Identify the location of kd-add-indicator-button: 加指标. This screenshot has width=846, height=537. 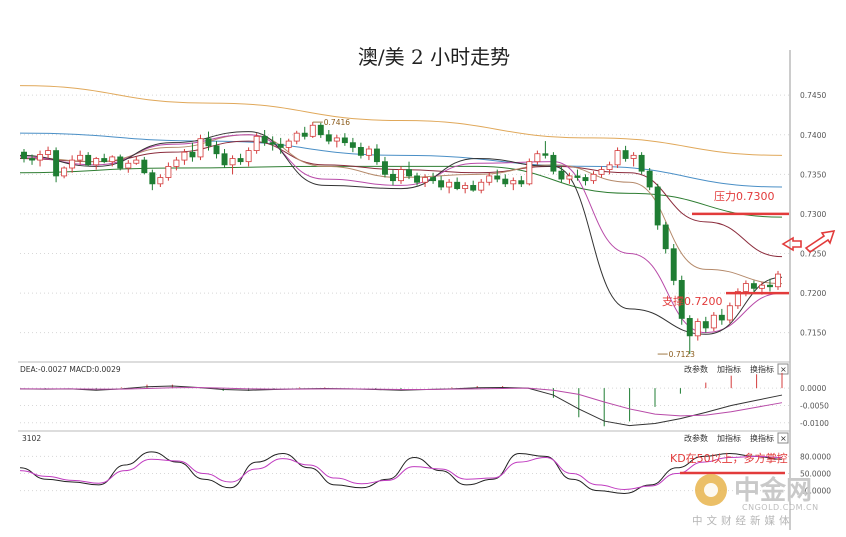
(729, 438).